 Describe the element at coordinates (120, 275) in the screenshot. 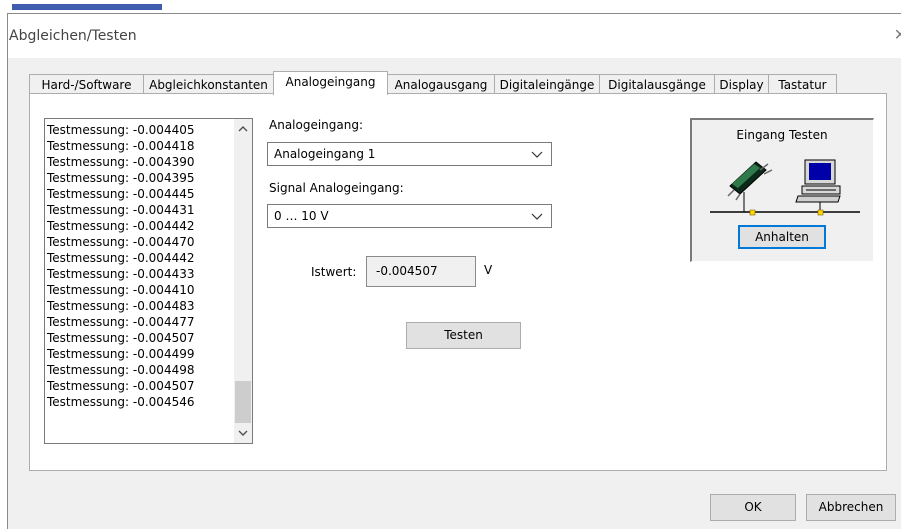

I see `list-item: Testmessung: -0.004433` at that location.